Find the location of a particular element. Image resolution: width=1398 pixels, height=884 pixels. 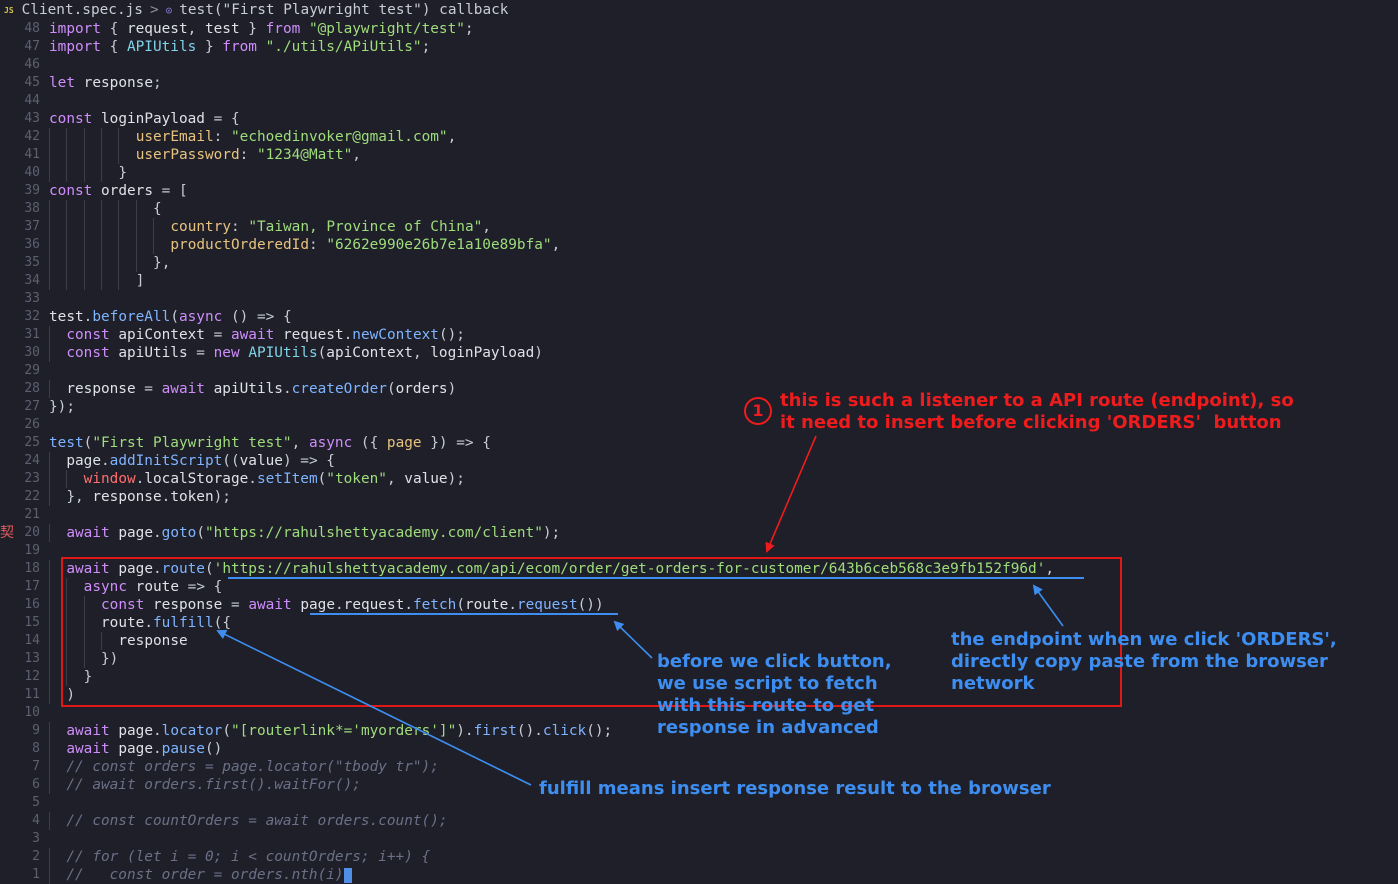

code-token: productOrderedId is located at coordinates (239, 245).